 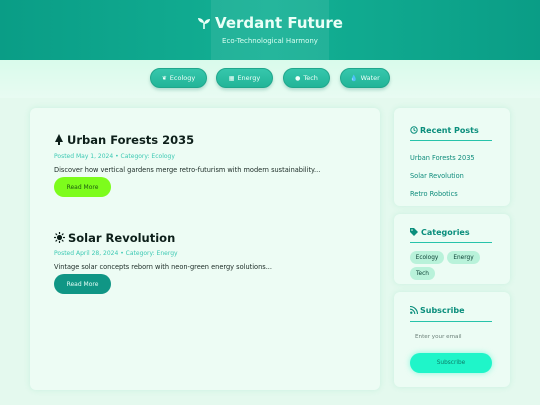 What do you see at coordinates (427, 257) in the screenshot?
I see `category-tag: Ecology` at bounding box center [427, 257].